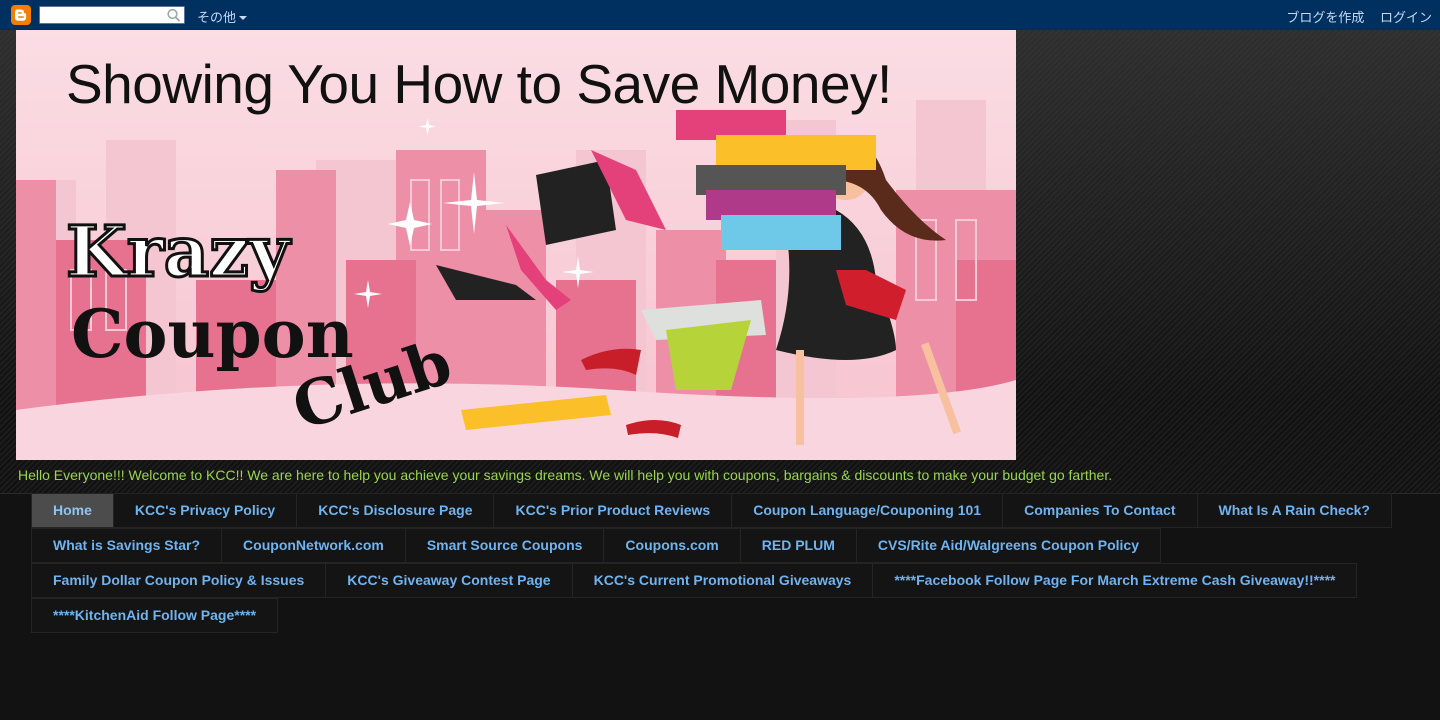 This screenshot has width=1440, height=720. Describe the element at coordinates (205, 510) in the screenshot. I see `tab-privacy-policy: KCC's Privacy Policy` at that location.